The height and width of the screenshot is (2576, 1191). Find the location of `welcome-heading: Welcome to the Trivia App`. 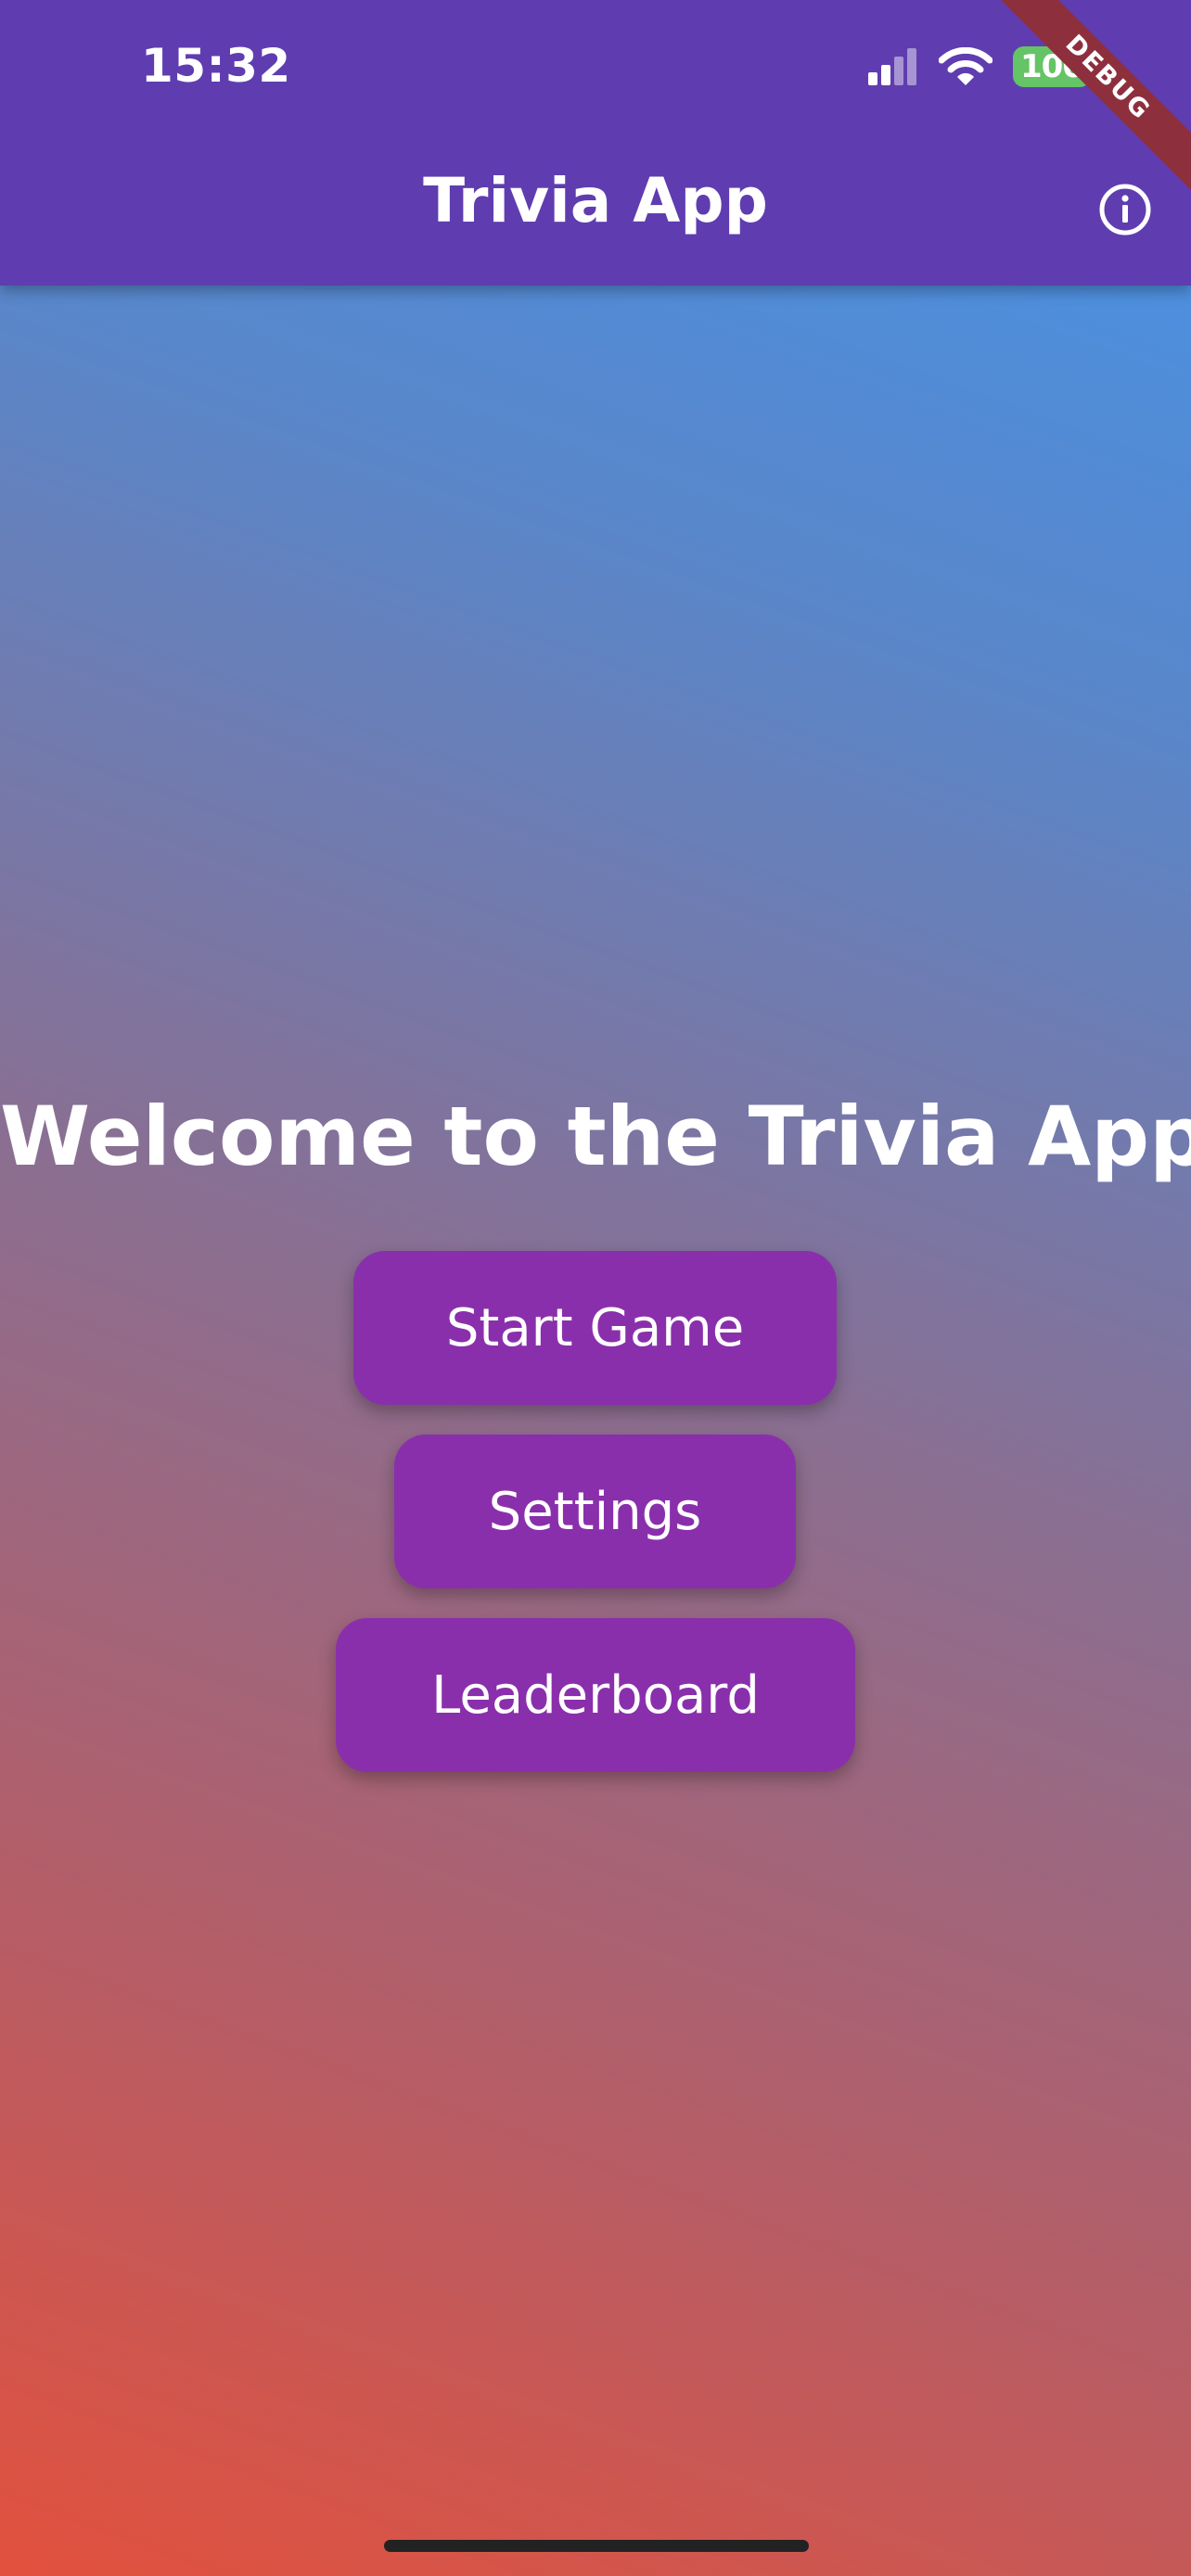

welcome-heading: Welcome to the Trivia App is located at coordinates (595, 1136).